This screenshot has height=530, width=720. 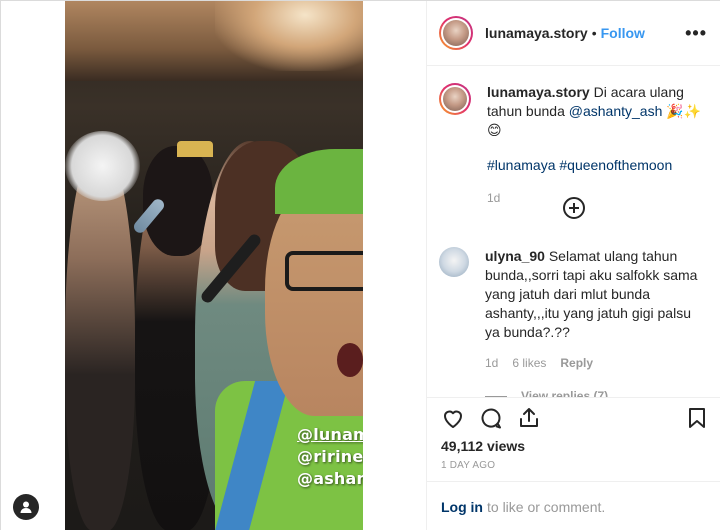 I want to click on video-person-4-mouth, so click(x=350, y=360).